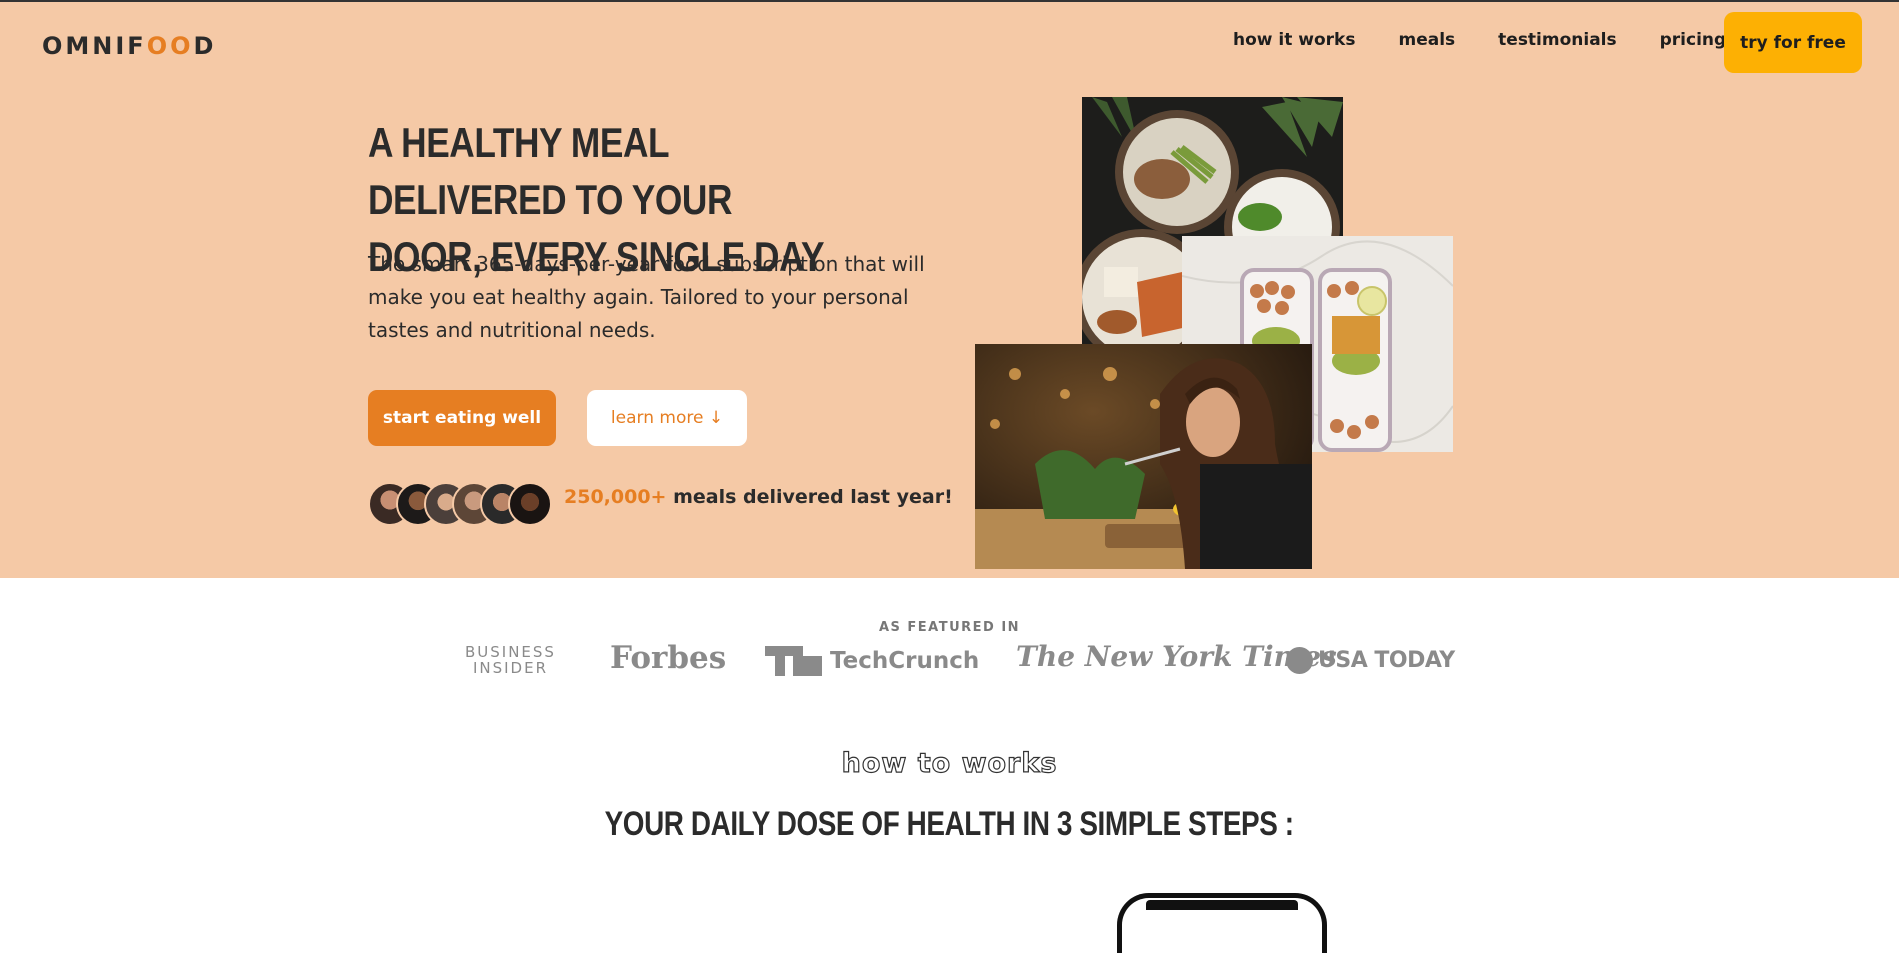 The image size is (1899, 953). What do you see at coordinates (793, 661) in the screenshot?
I see `techcrunch-mark-icon` at bounding box center [793, 661].